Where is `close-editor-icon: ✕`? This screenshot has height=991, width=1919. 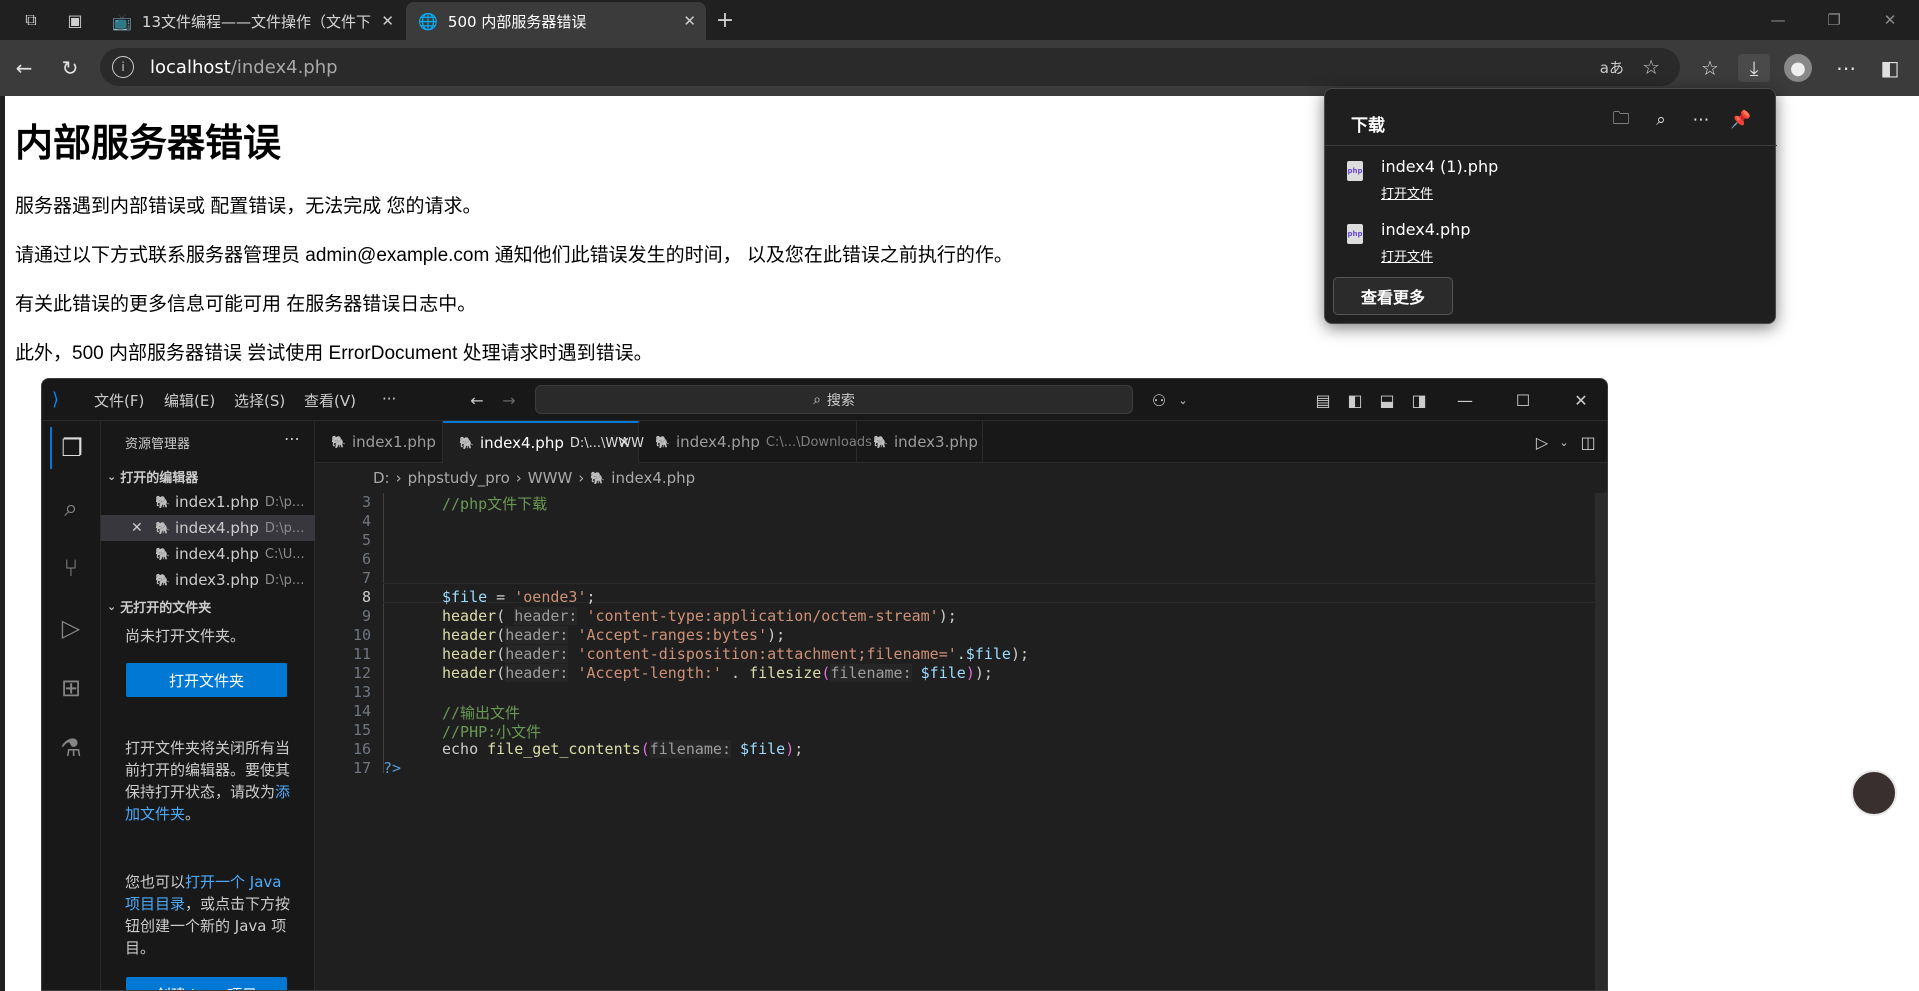
close-editor-icon: ✕ is located at coordinates (141, 528).